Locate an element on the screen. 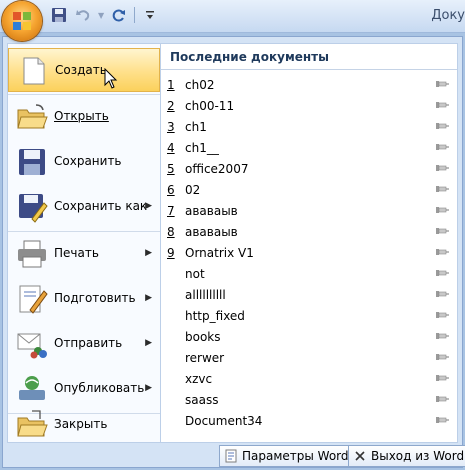 This screenshot has width=465, height=470. undo-dropdown-icon: ▼ is located at coordinates (101, 15).